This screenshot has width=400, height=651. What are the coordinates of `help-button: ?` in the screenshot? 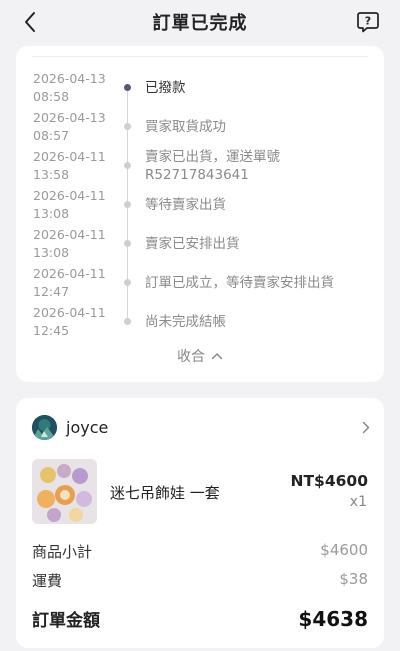 It's located at (368, 22).